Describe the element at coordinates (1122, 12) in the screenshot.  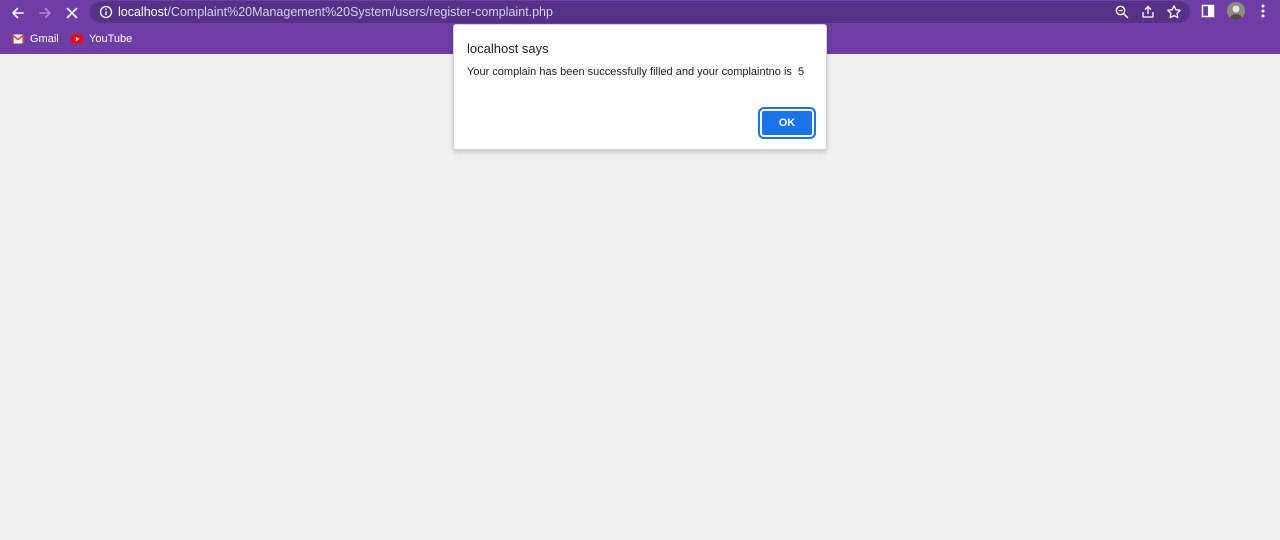
I see `zoom-icon` at that location.